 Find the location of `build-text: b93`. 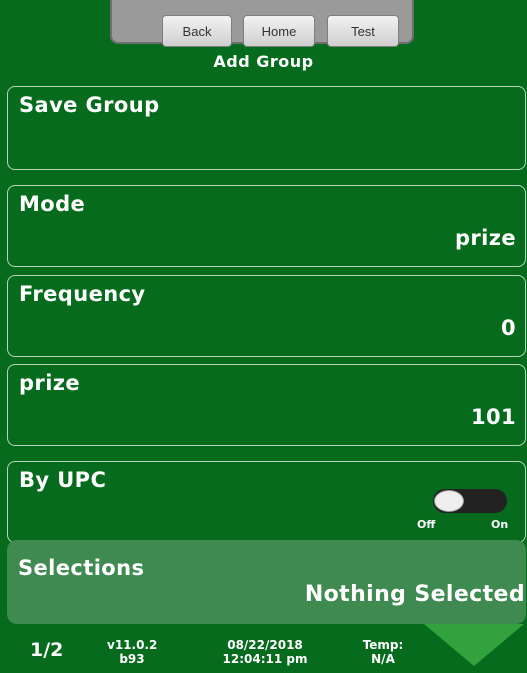

build-text: b93 is located at coordinates (132, 659).